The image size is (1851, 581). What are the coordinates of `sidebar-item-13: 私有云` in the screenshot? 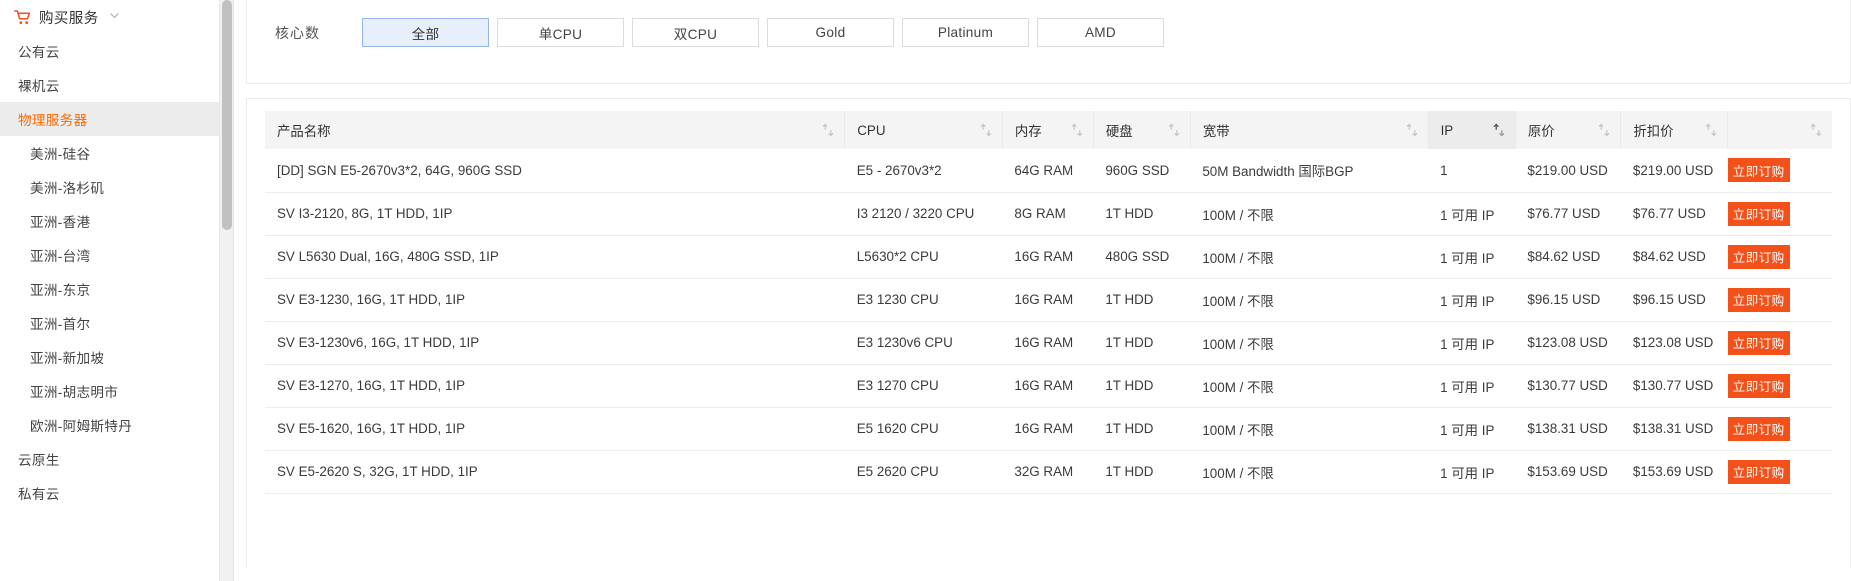 It's located at (109, 493).